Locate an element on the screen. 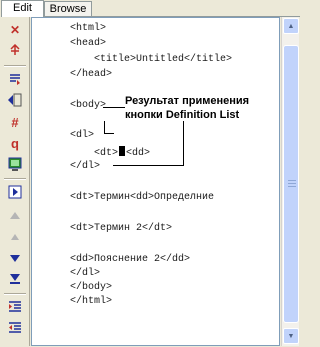  callout-leader-link is located at coordinates (109, 133).